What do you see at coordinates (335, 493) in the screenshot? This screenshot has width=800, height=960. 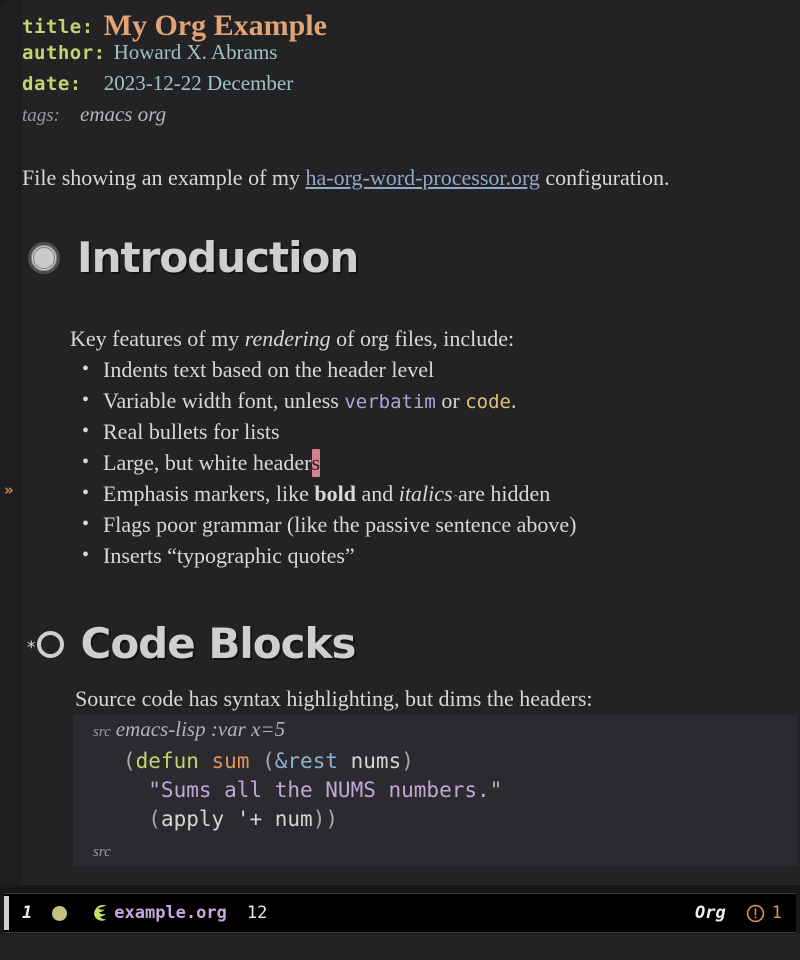 I see `bold-text: bold` at bounding box center [335, 493].